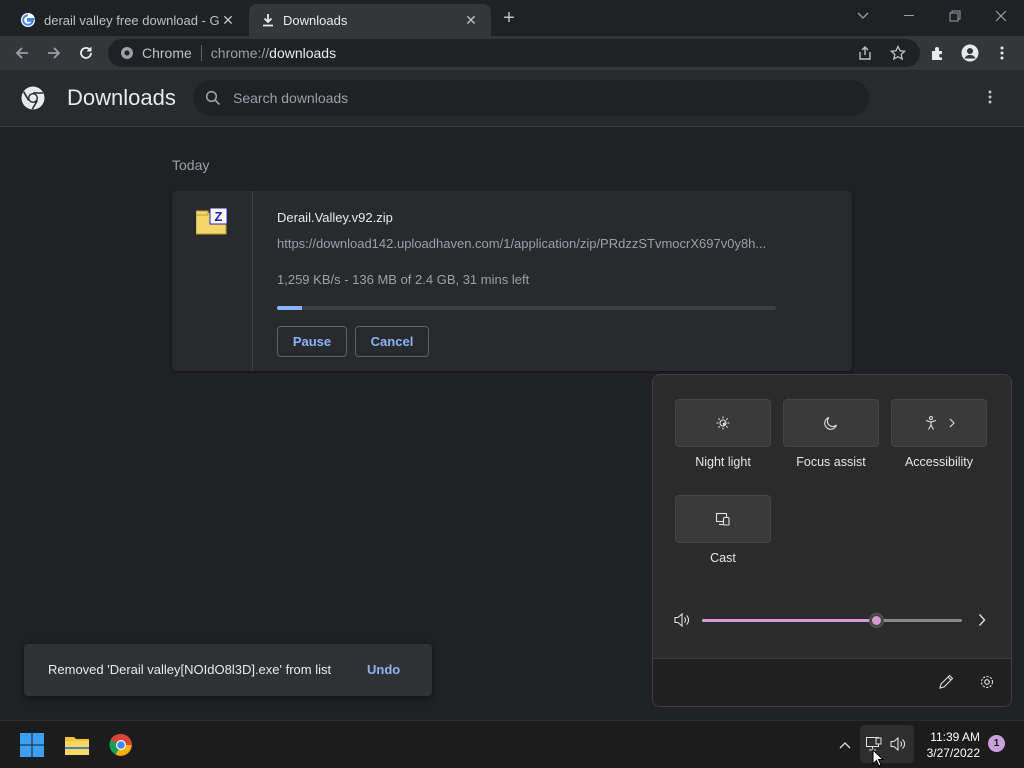 Image resolution: width=1024 pixels, height=768 pixels. I want to click on tab-google-search: derail valley free download - Goo ✕, so click(128, 20).